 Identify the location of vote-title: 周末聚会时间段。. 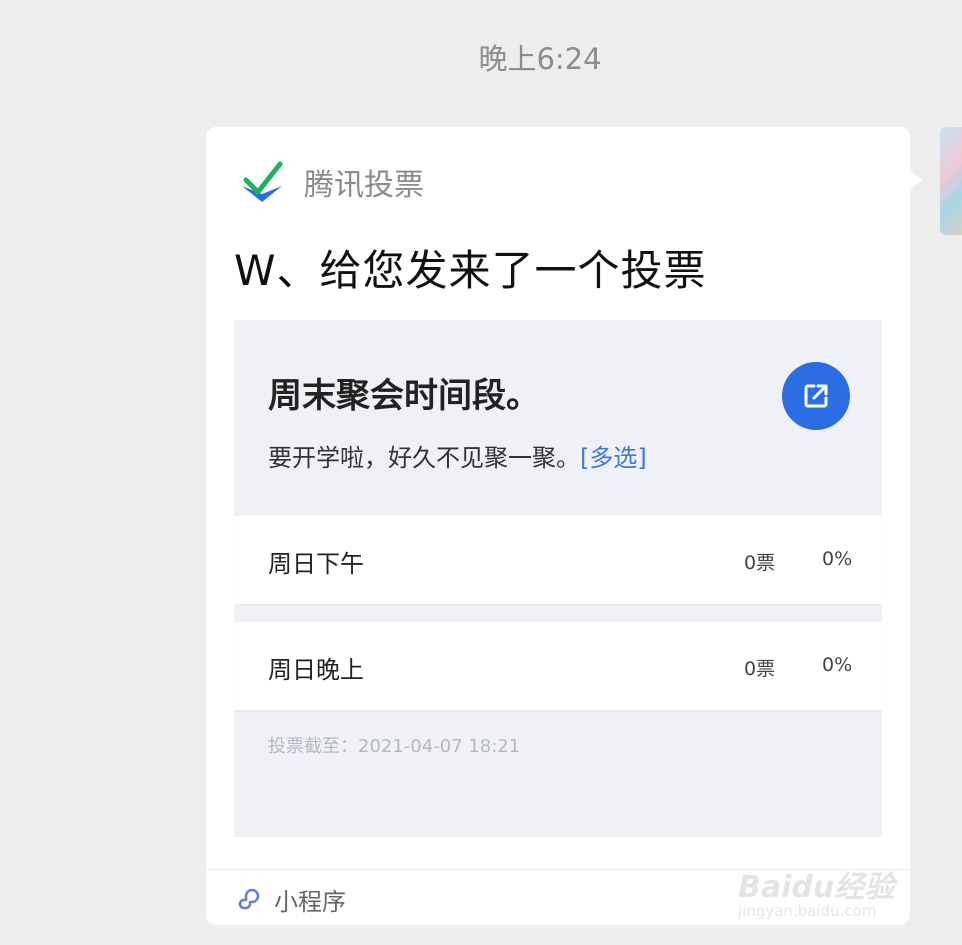
(404, 396).